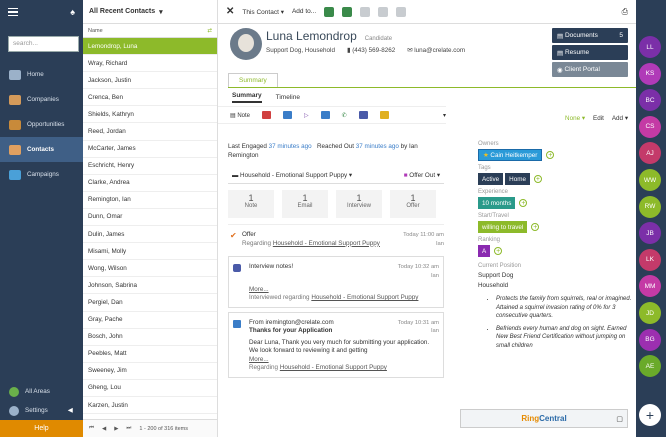 This screenshot has width=666, height=437. What do you see at coordinates (150, 269) in the screenshot?
I see `list-item: Wong, Wilson` at bounding box center [150, 269].